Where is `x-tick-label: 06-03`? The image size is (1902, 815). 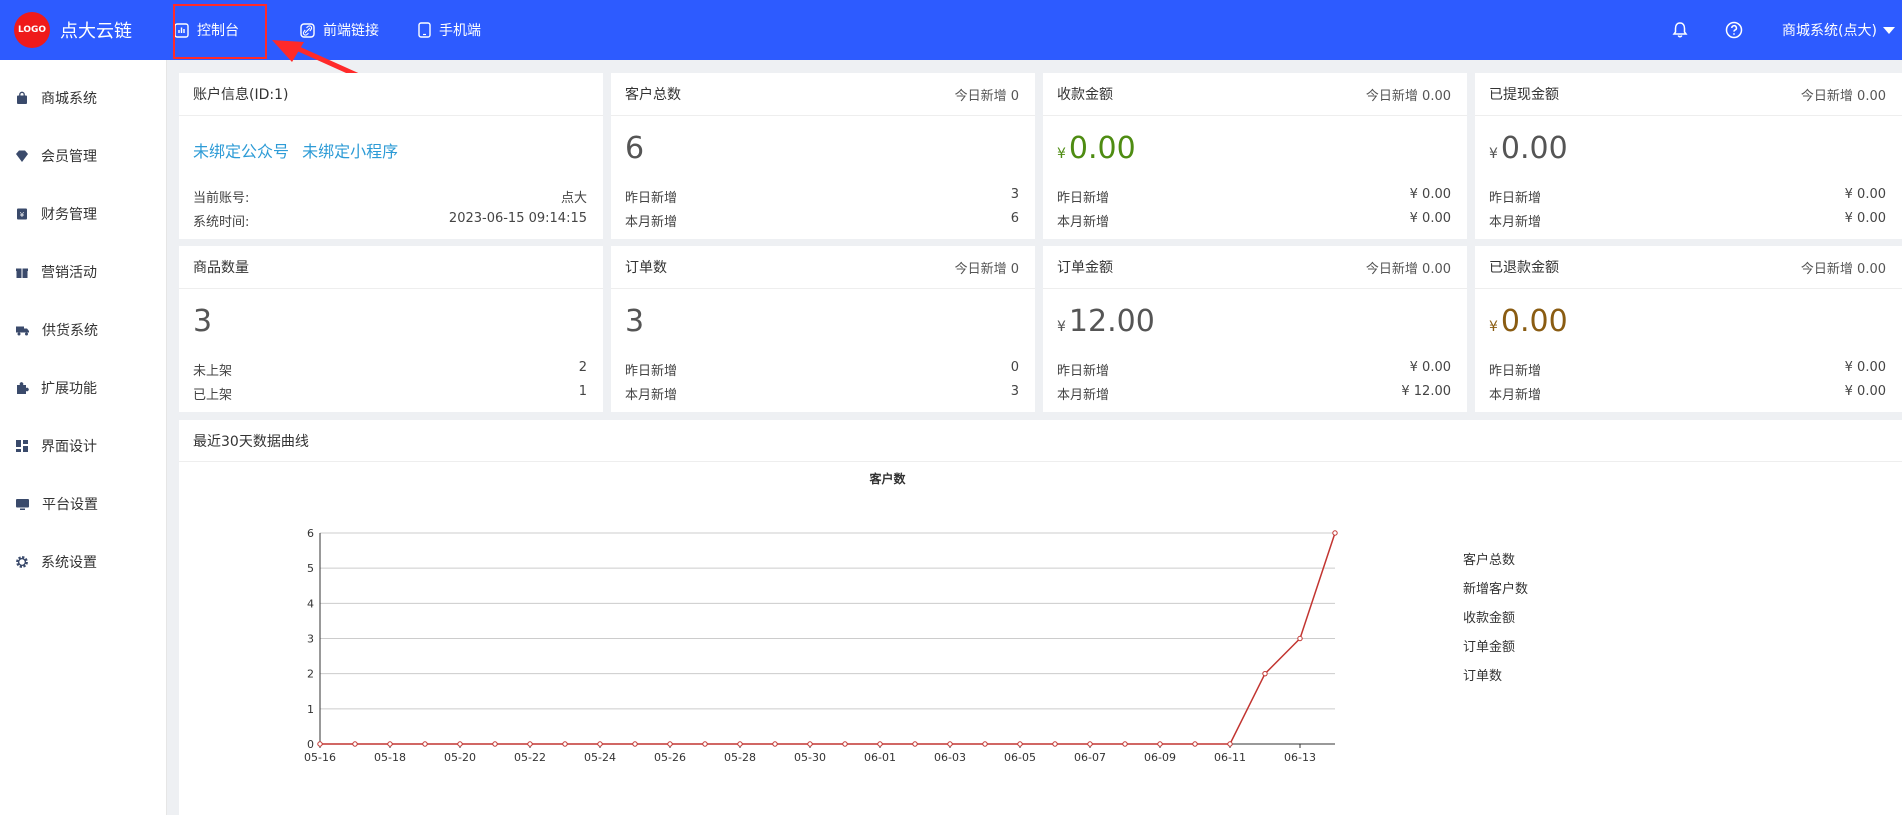 x-tick-label: 06-03 is located at coordinates (950, 757).